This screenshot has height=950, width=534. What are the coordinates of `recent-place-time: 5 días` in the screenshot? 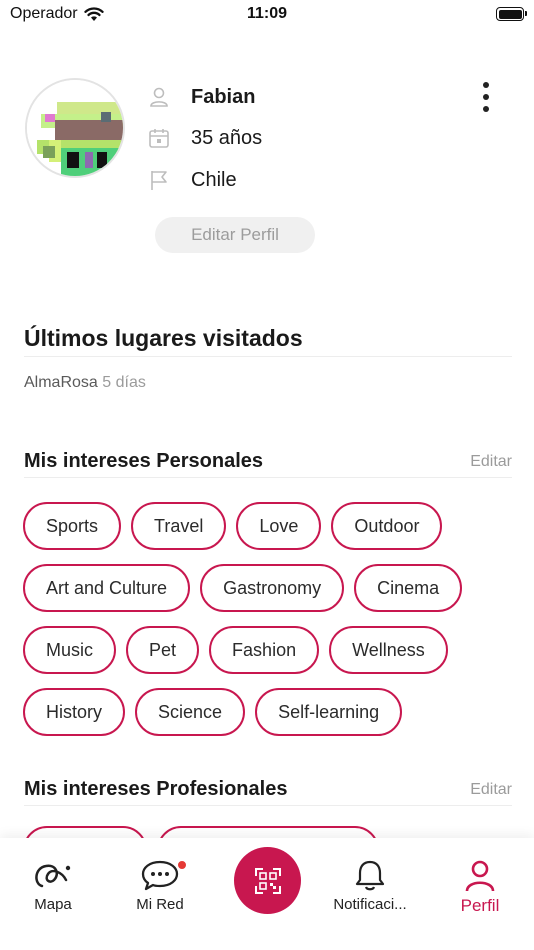 It's located at (124, 382).